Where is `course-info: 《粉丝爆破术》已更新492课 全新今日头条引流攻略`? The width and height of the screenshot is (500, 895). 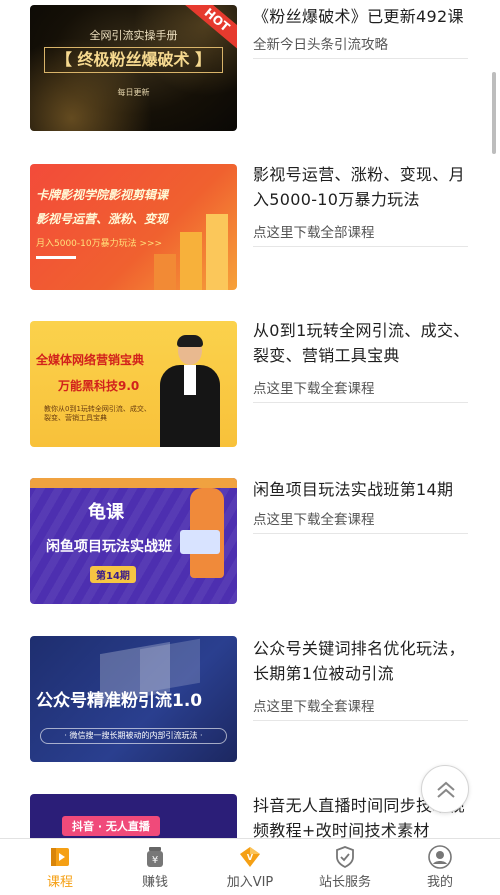
course-info: 《粉丝爆破术》已更新492课 全新今日头条引流攻略 is located at coordinates (363, 31).